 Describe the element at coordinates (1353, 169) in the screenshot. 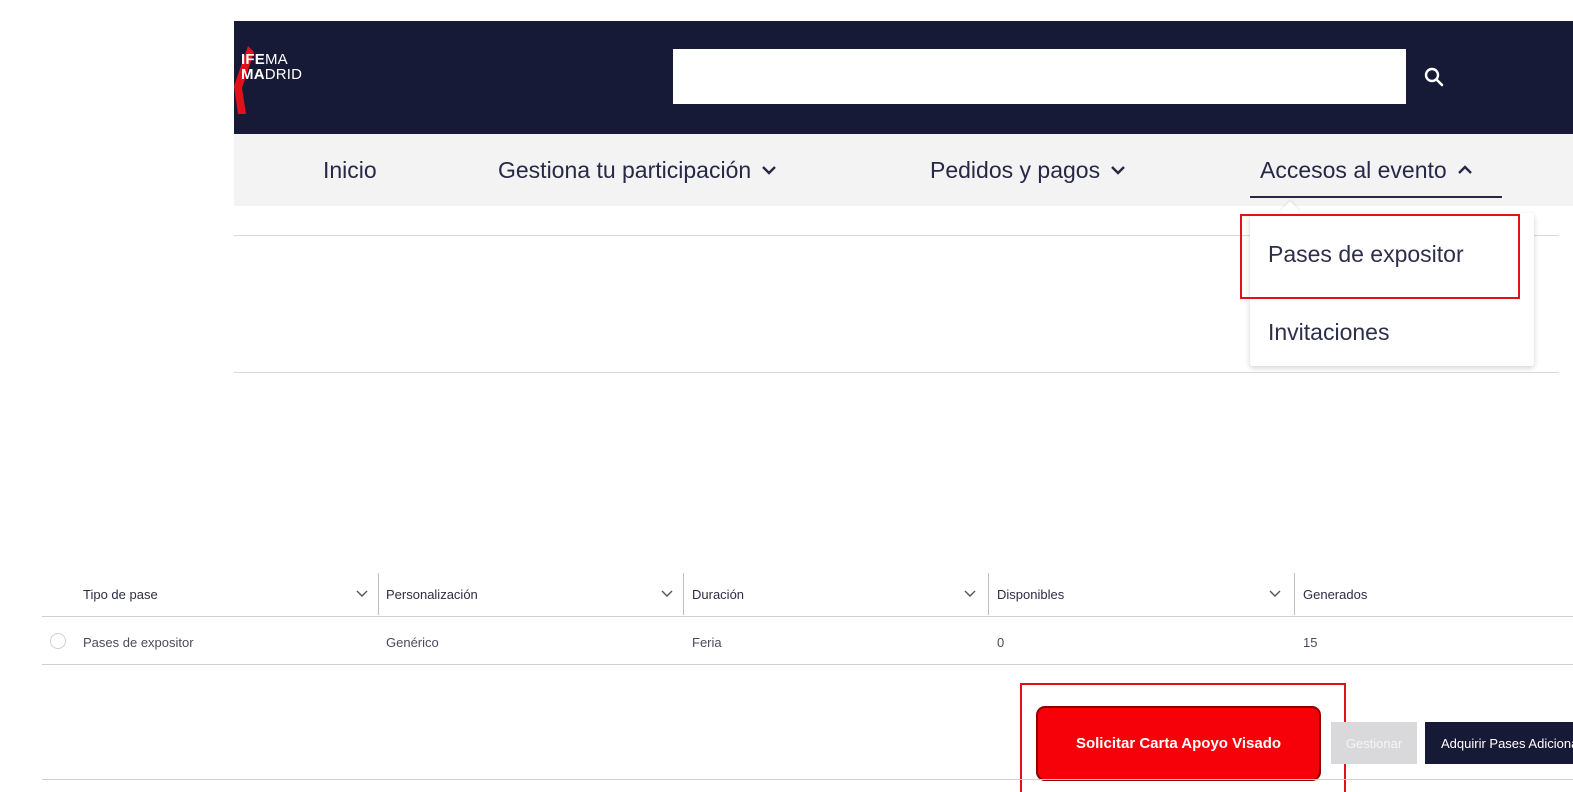

I see `nav-item-label: Accesos al evento` at that location.